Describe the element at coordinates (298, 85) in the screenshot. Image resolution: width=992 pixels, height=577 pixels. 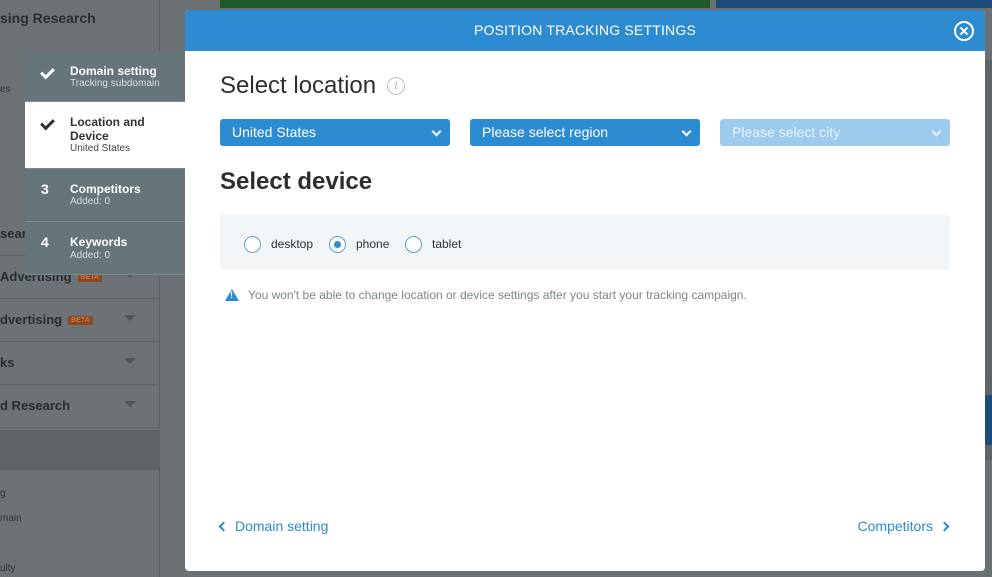
I see `select-location-heading: Select location` at that location.